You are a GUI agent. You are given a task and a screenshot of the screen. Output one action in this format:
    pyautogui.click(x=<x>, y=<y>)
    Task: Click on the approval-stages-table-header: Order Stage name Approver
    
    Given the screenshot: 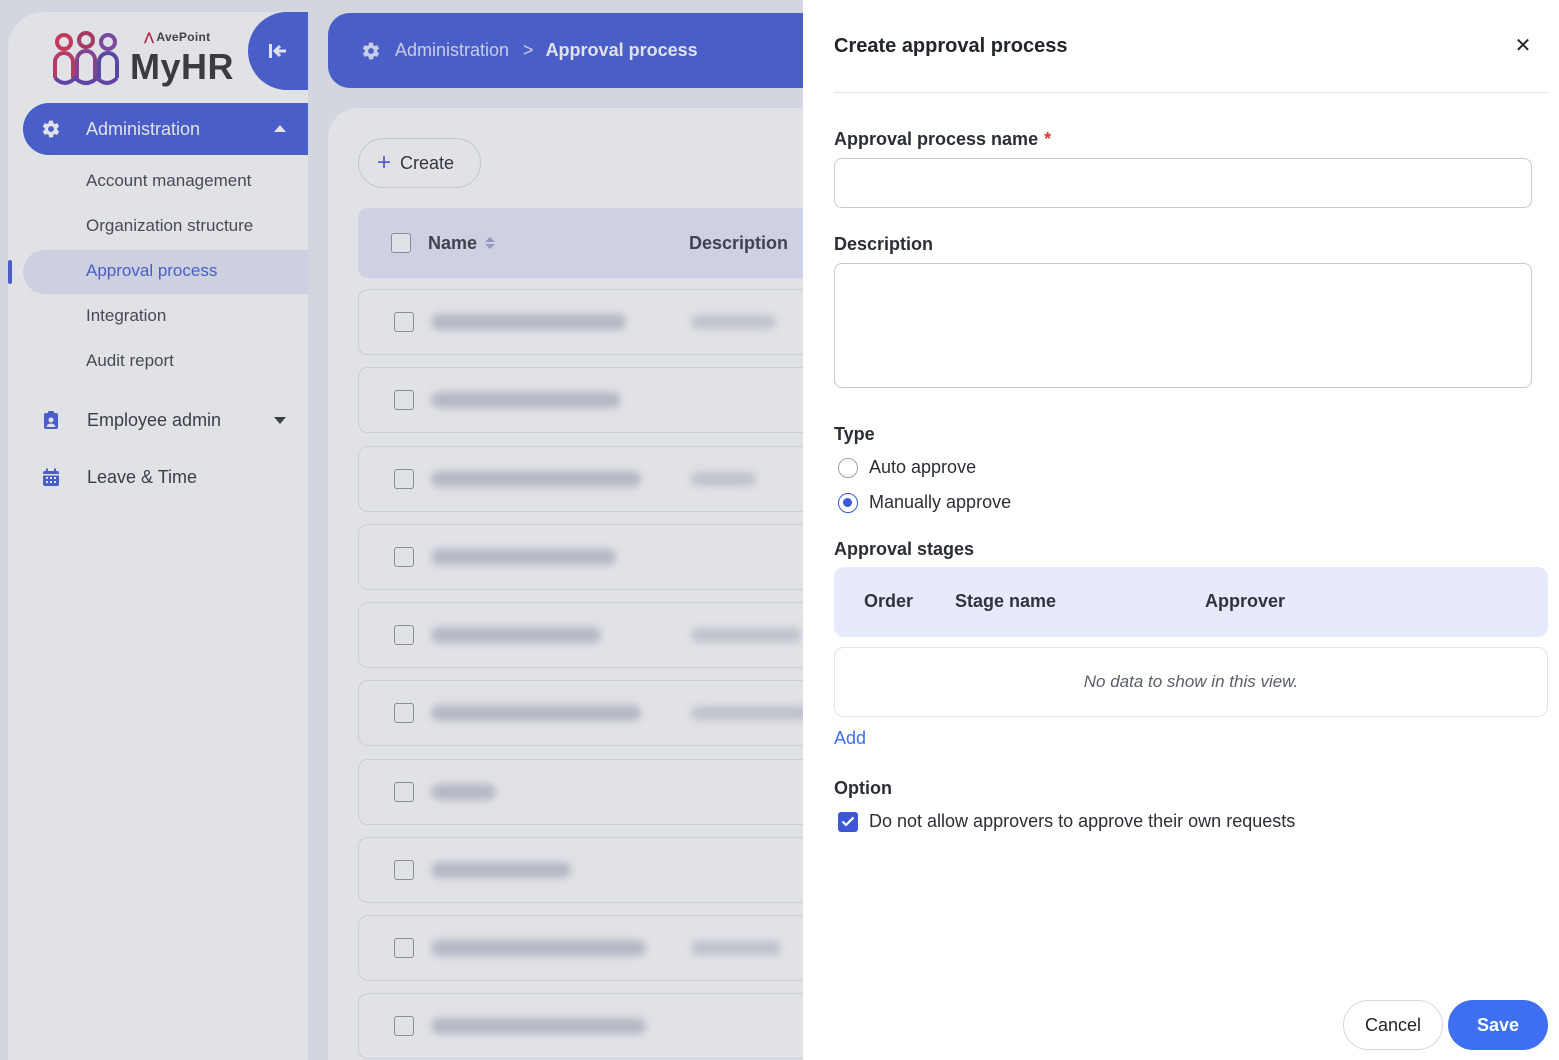 What is the action you would take?
    pyautogui.click(x=1191, y=602)
    